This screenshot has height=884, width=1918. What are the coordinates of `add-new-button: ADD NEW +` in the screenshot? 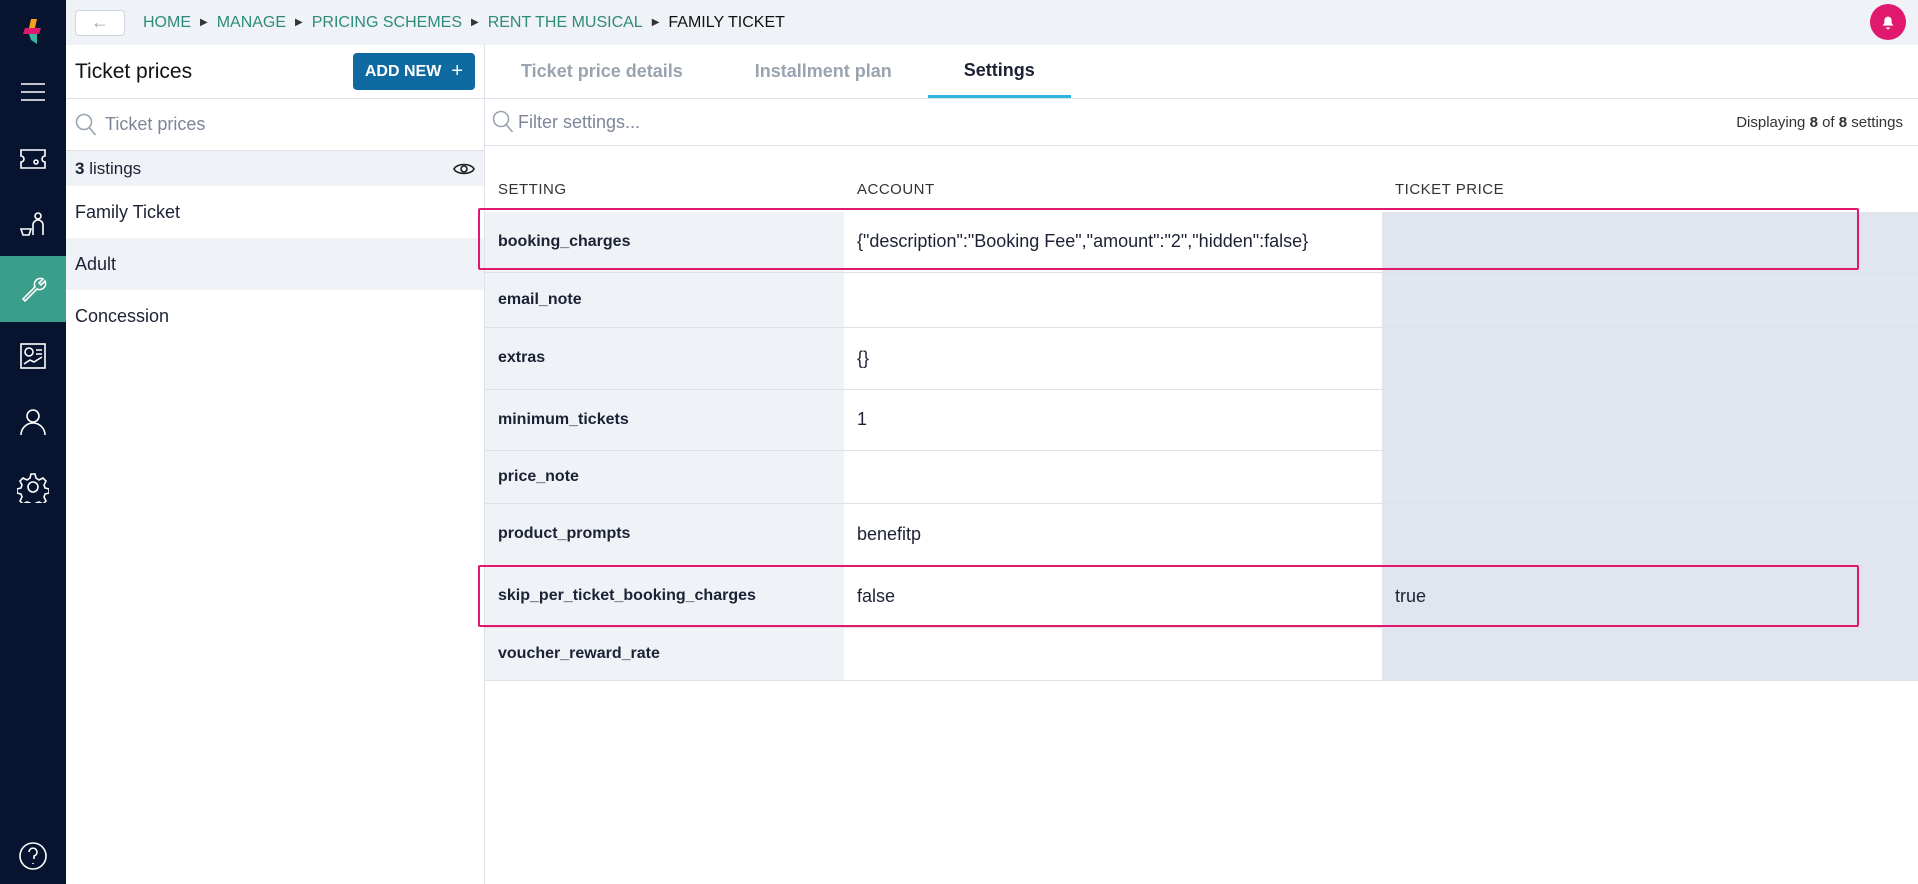 It's located at (413, 71).